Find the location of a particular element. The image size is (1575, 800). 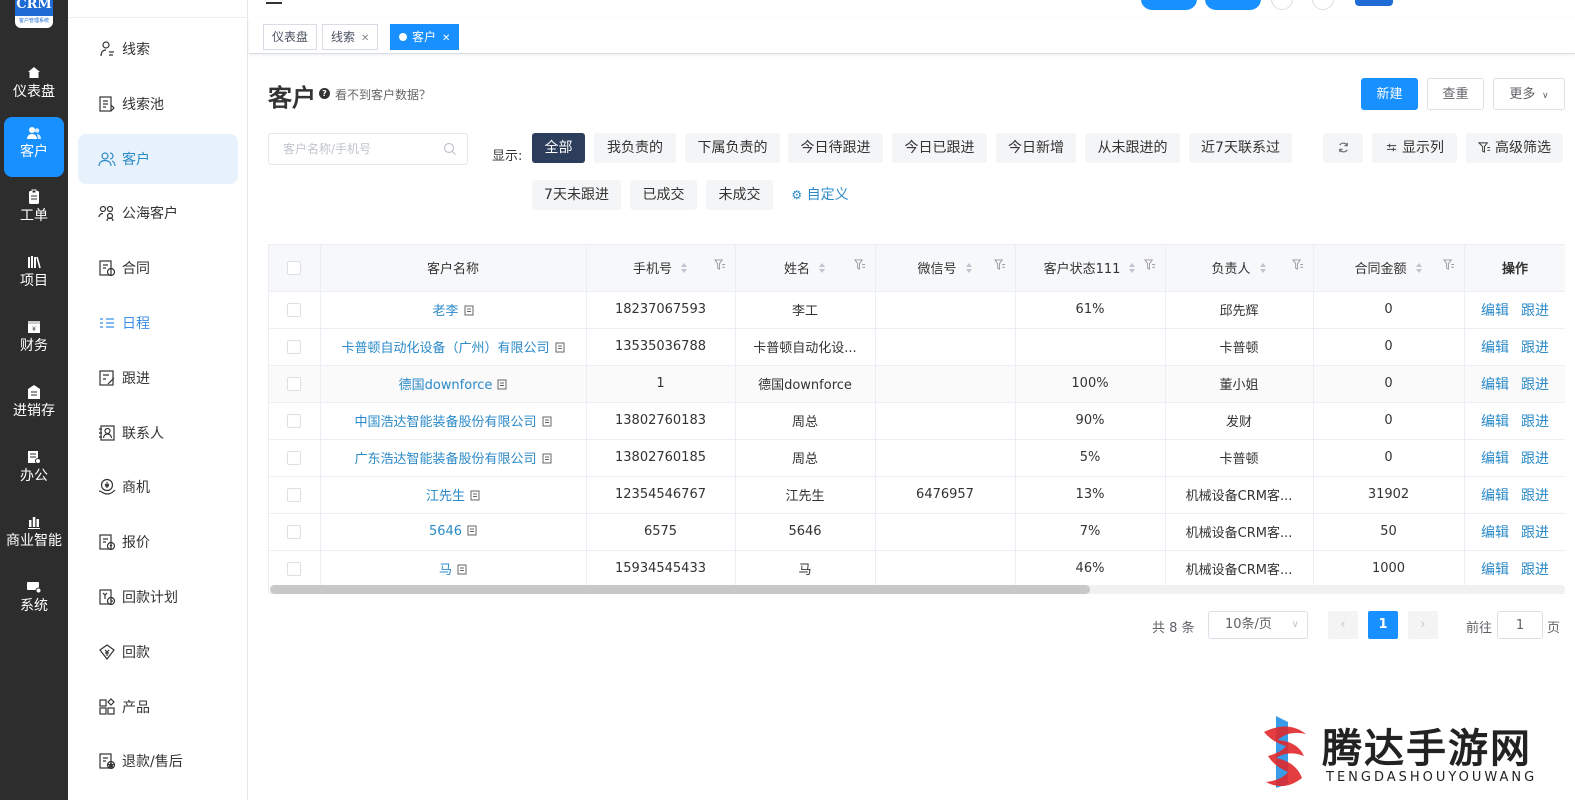

question-icon: ? is located at coordinates (324, 93).